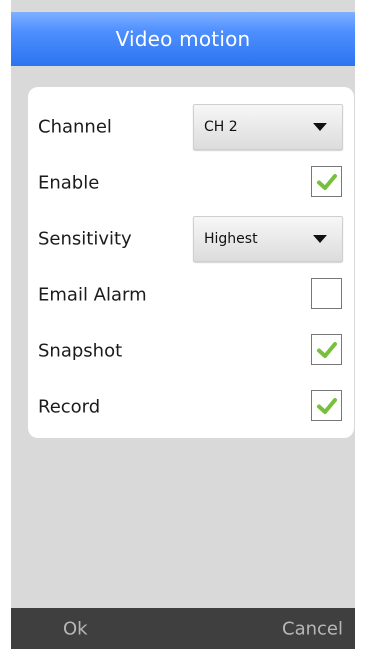 This screenshot has height=649, width=366. I want to click on channel-select-value: CH 2, so click(221, 127).